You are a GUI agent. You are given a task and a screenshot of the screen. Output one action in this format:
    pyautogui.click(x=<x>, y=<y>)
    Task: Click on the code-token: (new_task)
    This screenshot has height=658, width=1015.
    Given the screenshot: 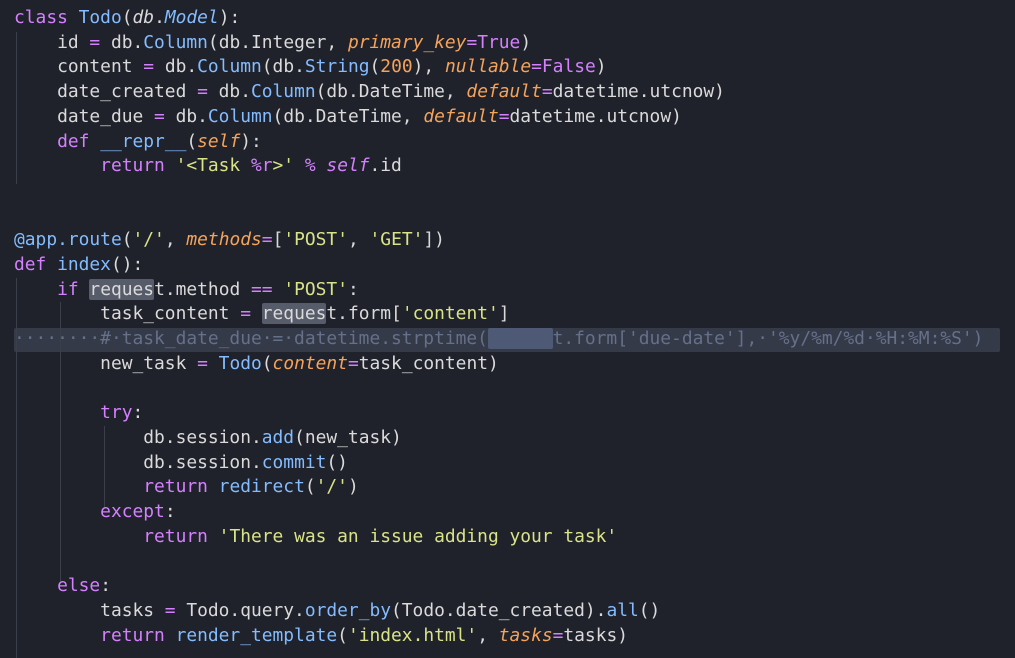 What is the action you would take?
    pyautogui.click(x=348, y=437)
    